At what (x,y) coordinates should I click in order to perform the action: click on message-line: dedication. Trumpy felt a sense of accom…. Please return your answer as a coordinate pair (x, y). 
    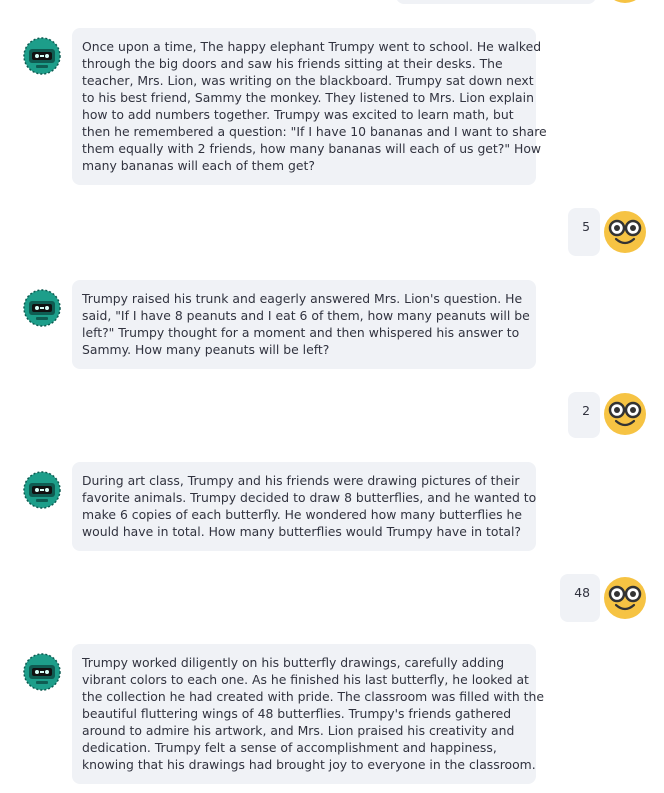
    Looking at the image, I should click on (289, 747).